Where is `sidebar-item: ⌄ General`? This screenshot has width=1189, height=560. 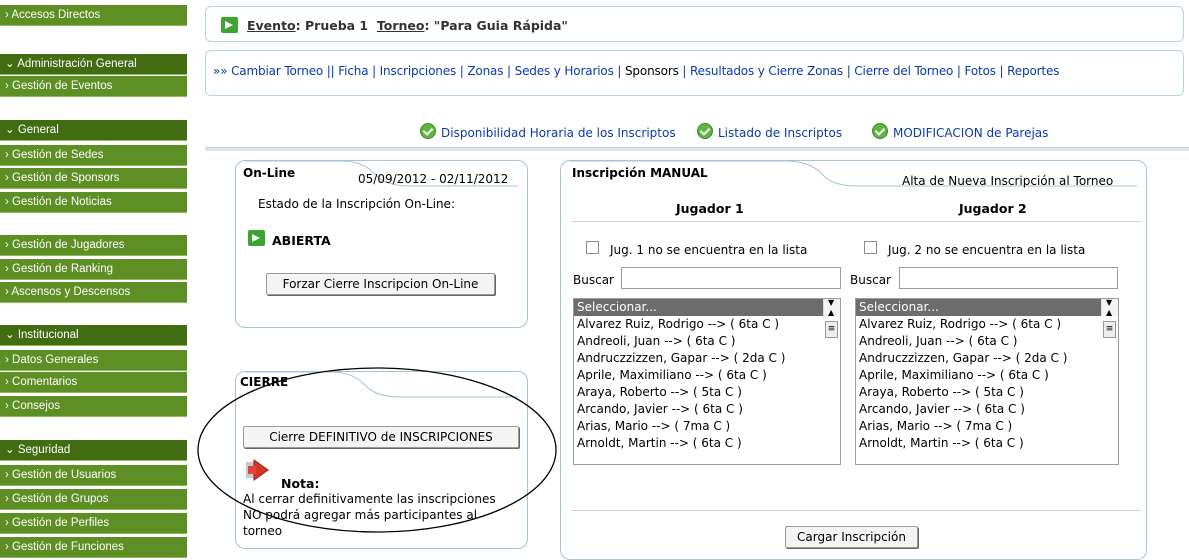 sidebar-item: ⌄ General is located at coordinates (93, 130).